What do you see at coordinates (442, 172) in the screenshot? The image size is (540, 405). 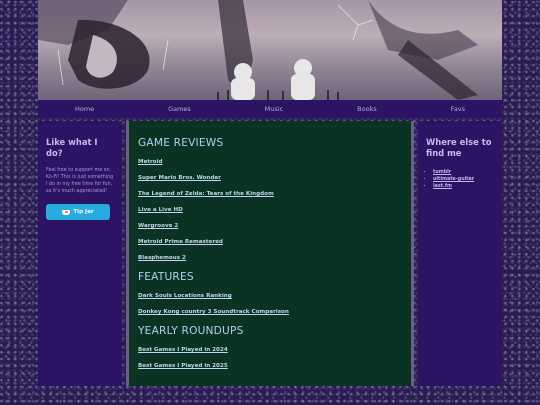 I see `tumblr-link: tumblr` at bounding box center [442, 172].